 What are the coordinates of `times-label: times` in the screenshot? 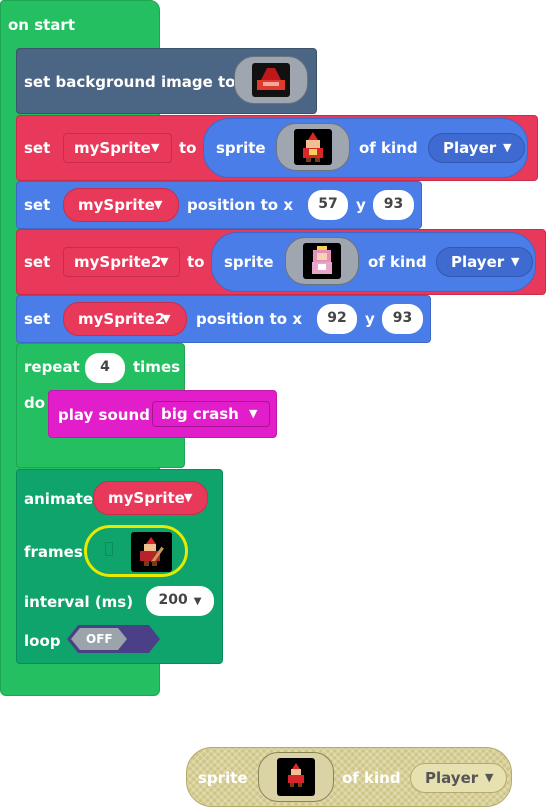 It's located at (157, 367).